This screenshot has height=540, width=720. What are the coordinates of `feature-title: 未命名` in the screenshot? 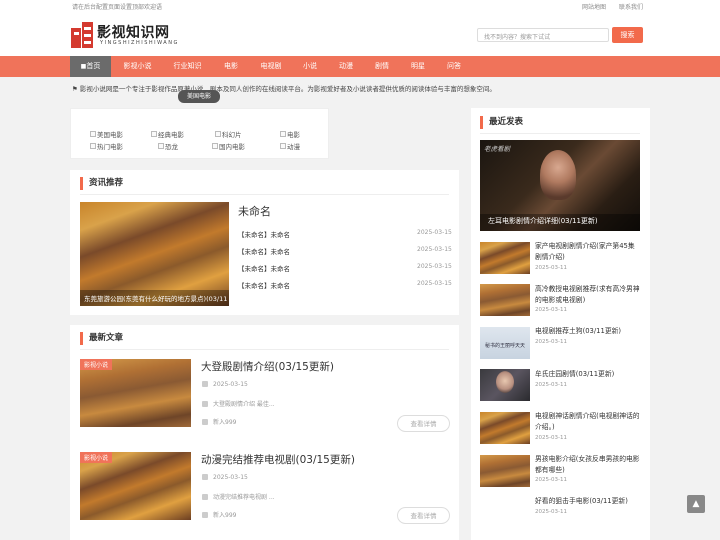 It's located at (254, 211).